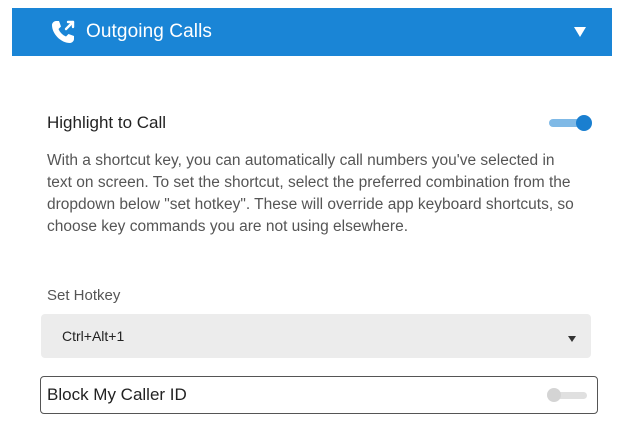 Image resolution: width=630 pixels, height=429 pixels. What do you see at coordinates (580, 32) in the screenshot?
I see `triangle-down-icon` at bounding box center [580, 32].